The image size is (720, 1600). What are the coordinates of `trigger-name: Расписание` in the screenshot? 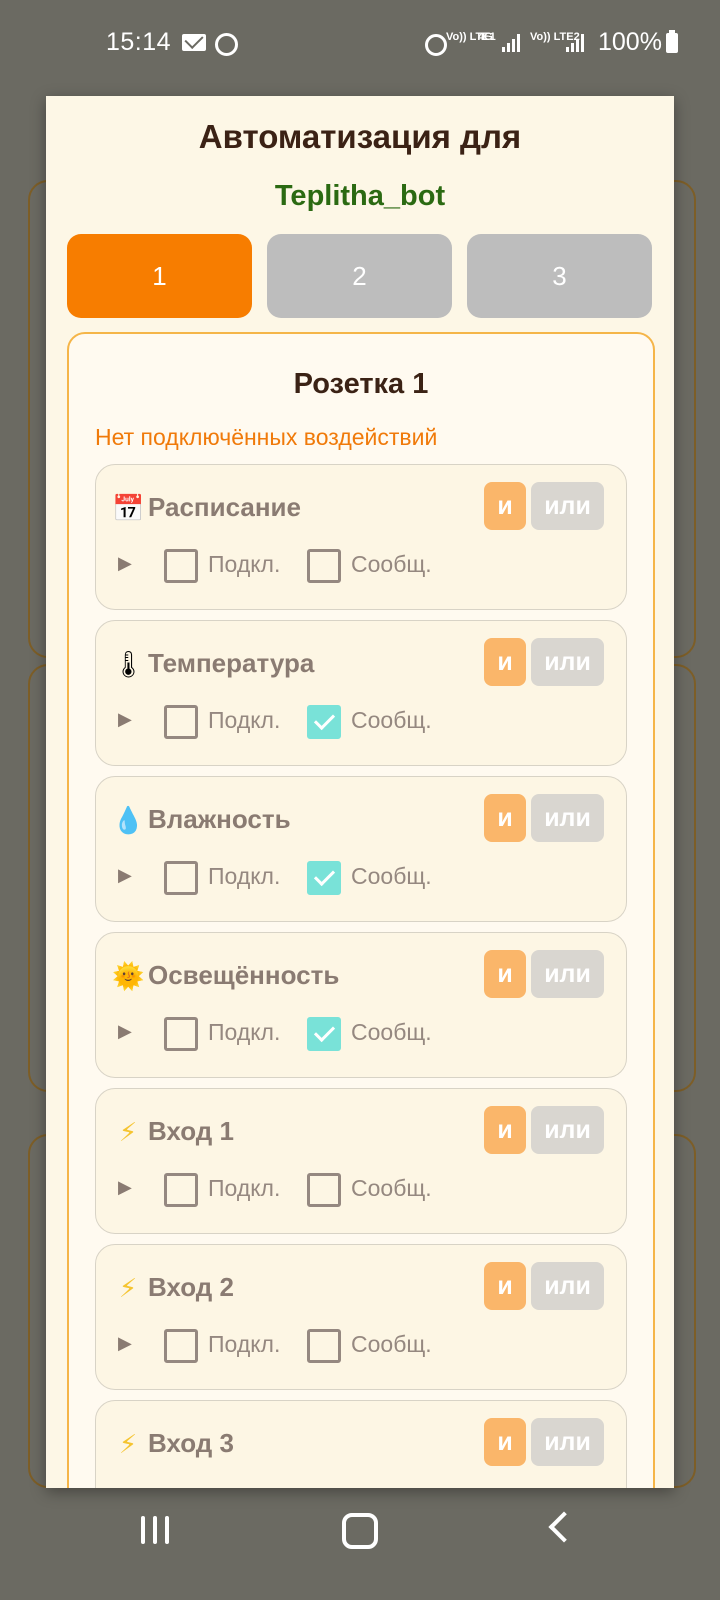 It's located at (224, 507).